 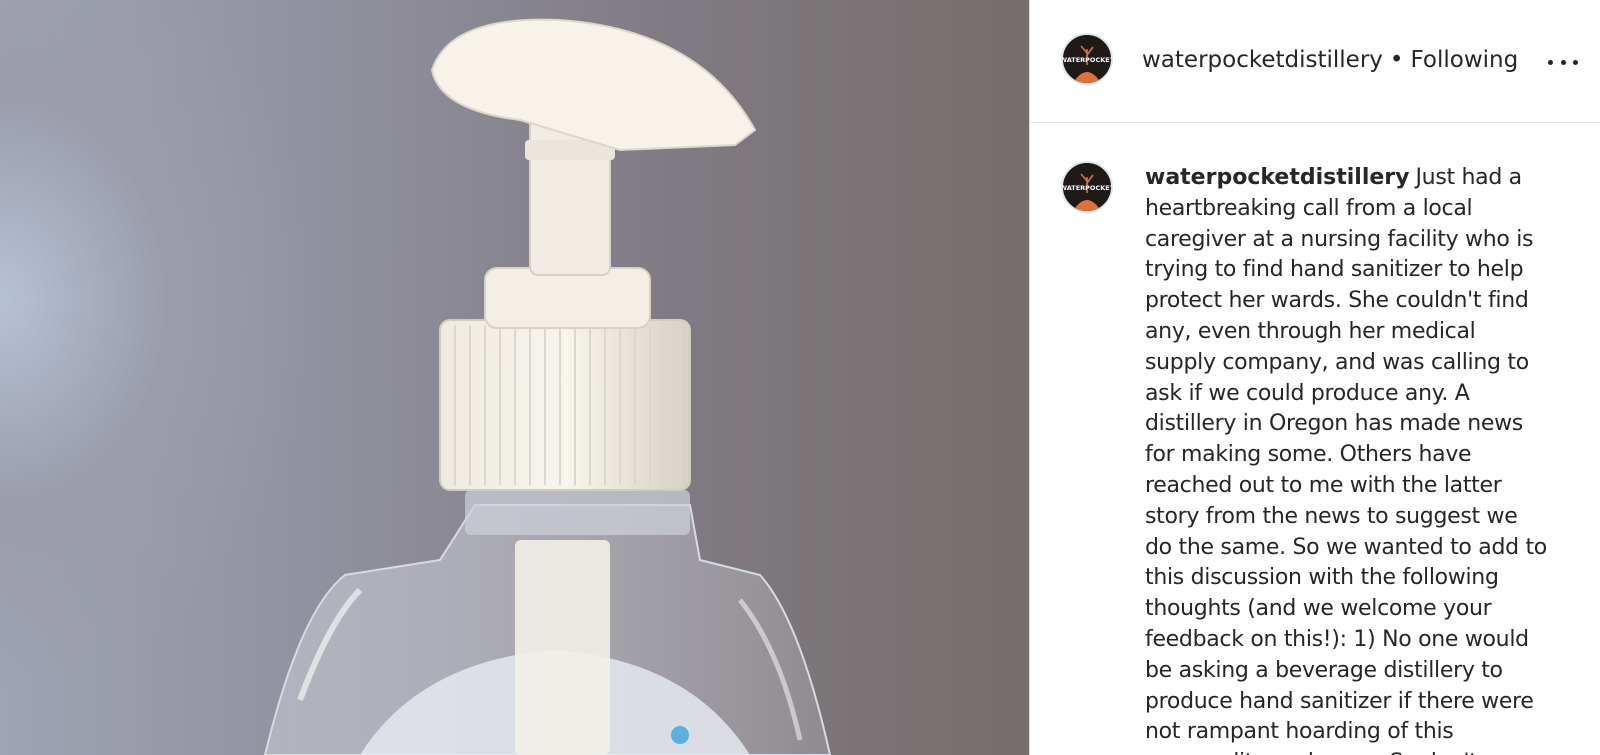 I want to click on more-options-button, so click(x=1563, y=62).